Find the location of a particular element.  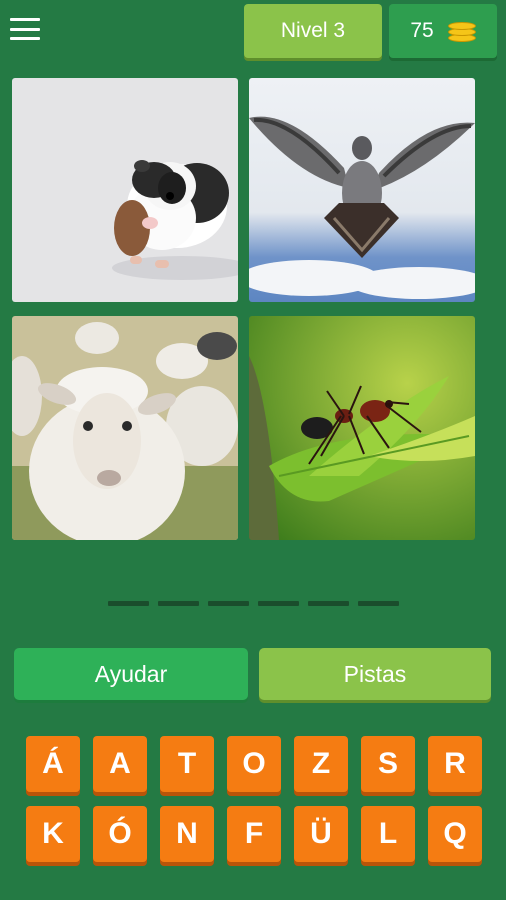

letter-key: F is located at coordinates (254, 834).